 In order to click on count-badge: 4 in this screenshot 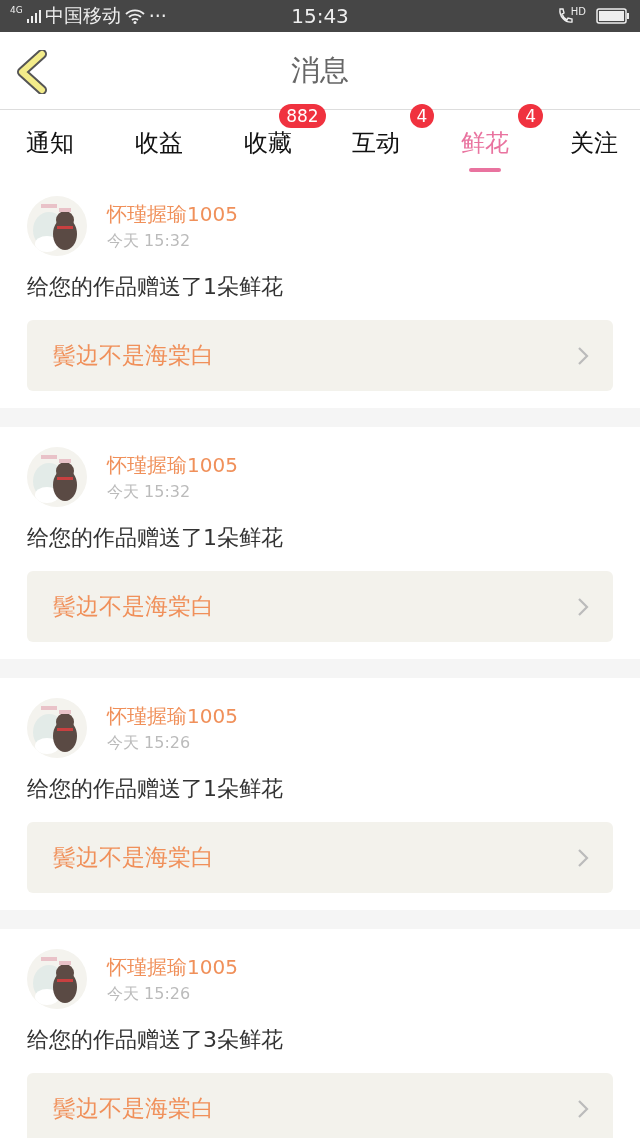, I will do `click(531, 116)`.